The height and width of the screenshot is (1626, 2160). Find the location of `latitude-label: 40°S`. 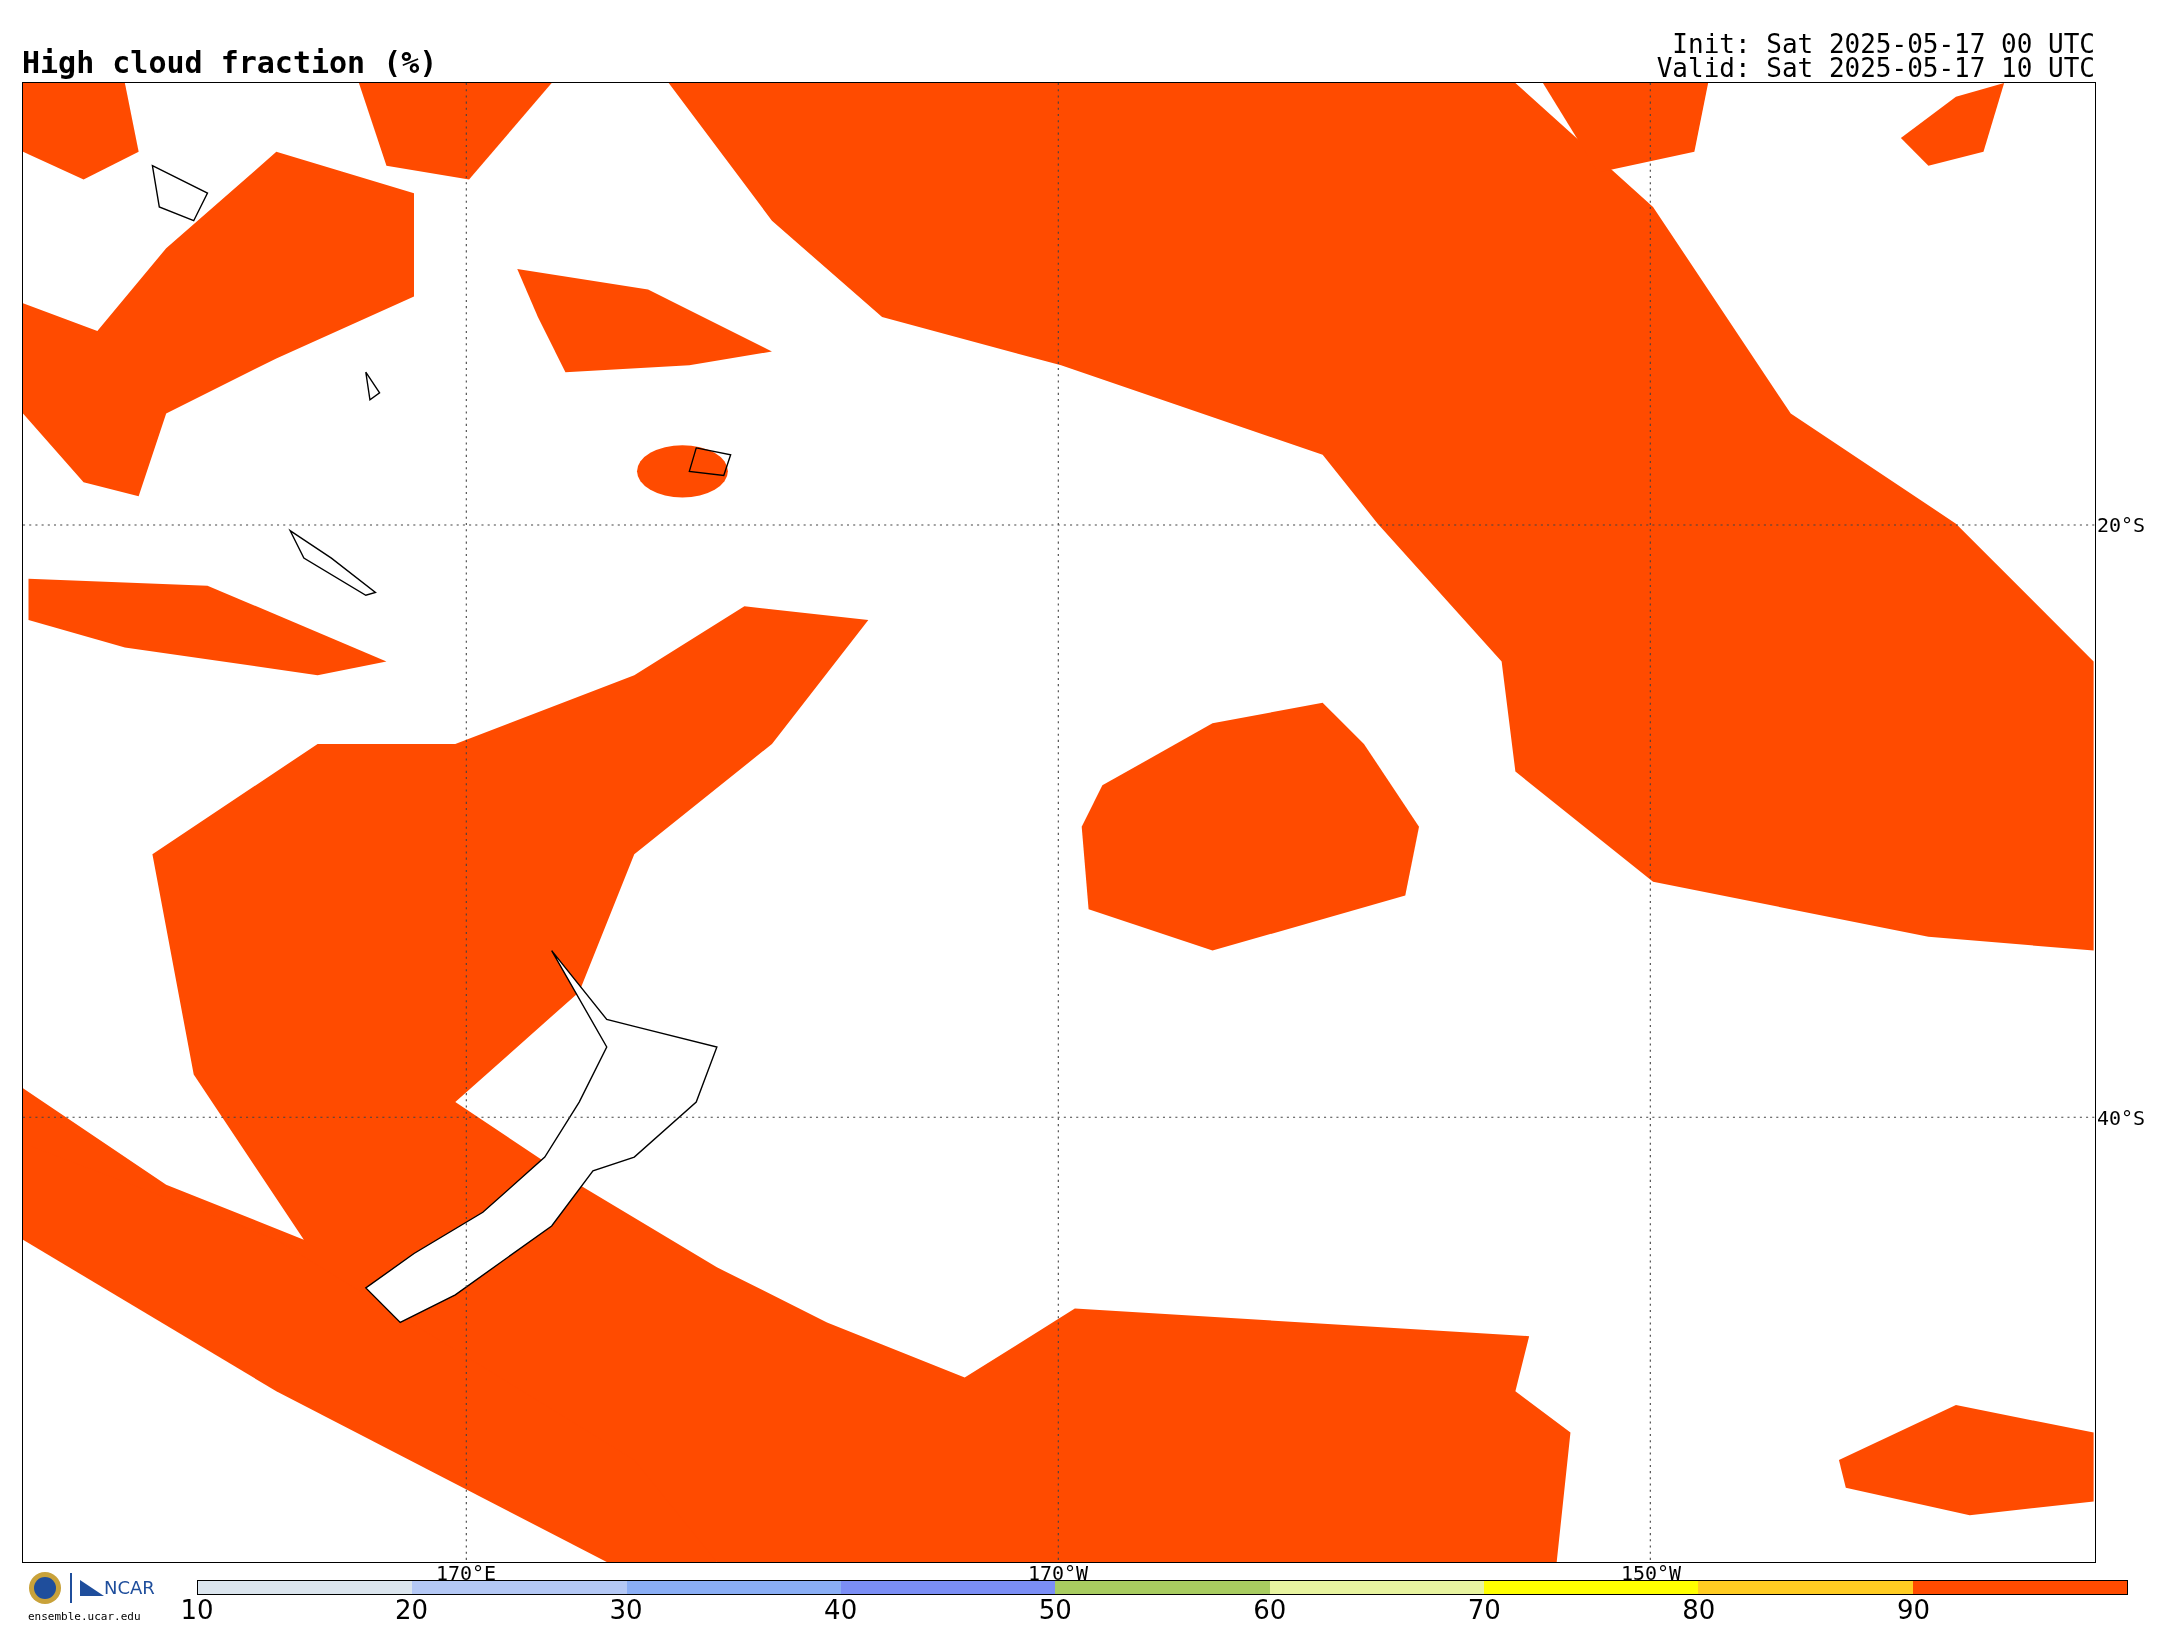

latitude-label: 40°S is located at coordinates (2121, 1118).